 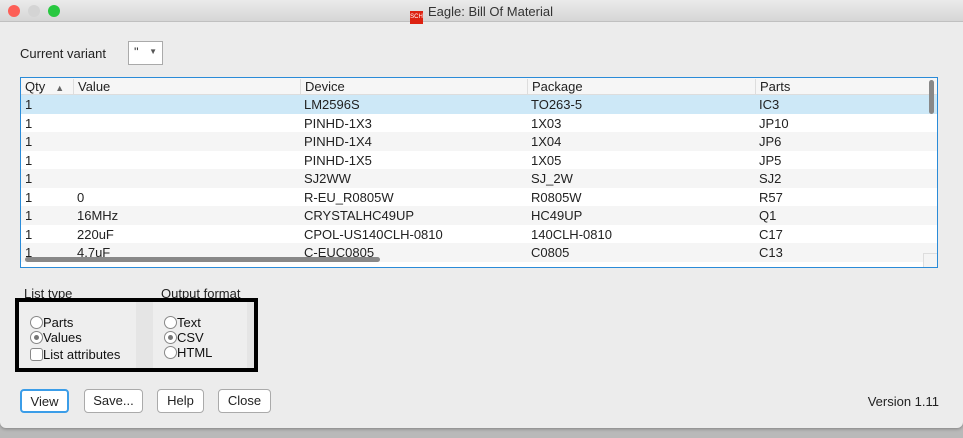 I want to click on table-row: 1 220uF CPOL-US140CLH-0810 140CLH-0810 C17, so click(x=479, y=234).